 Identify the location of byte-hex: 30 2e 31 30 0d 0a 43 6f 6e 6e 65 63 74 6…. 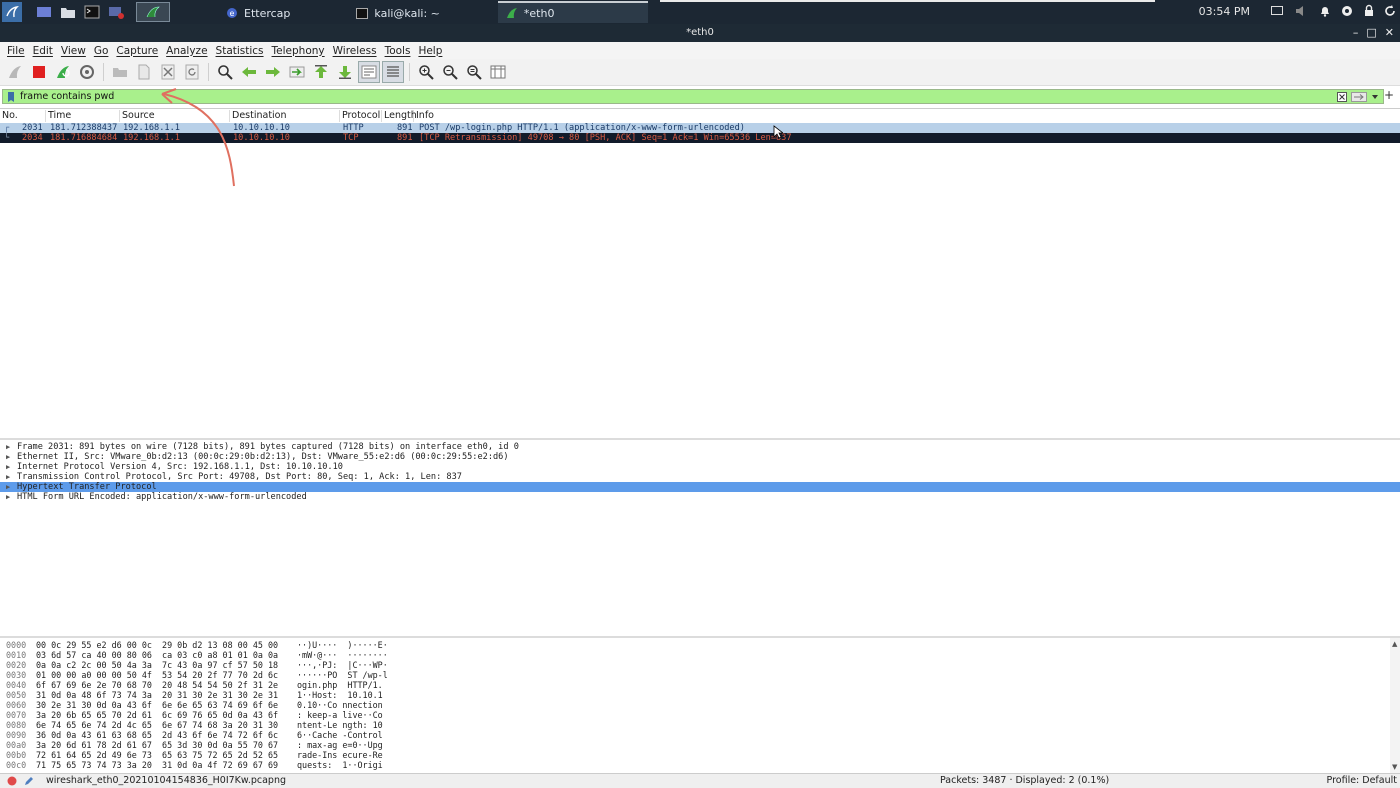
(157, 705).